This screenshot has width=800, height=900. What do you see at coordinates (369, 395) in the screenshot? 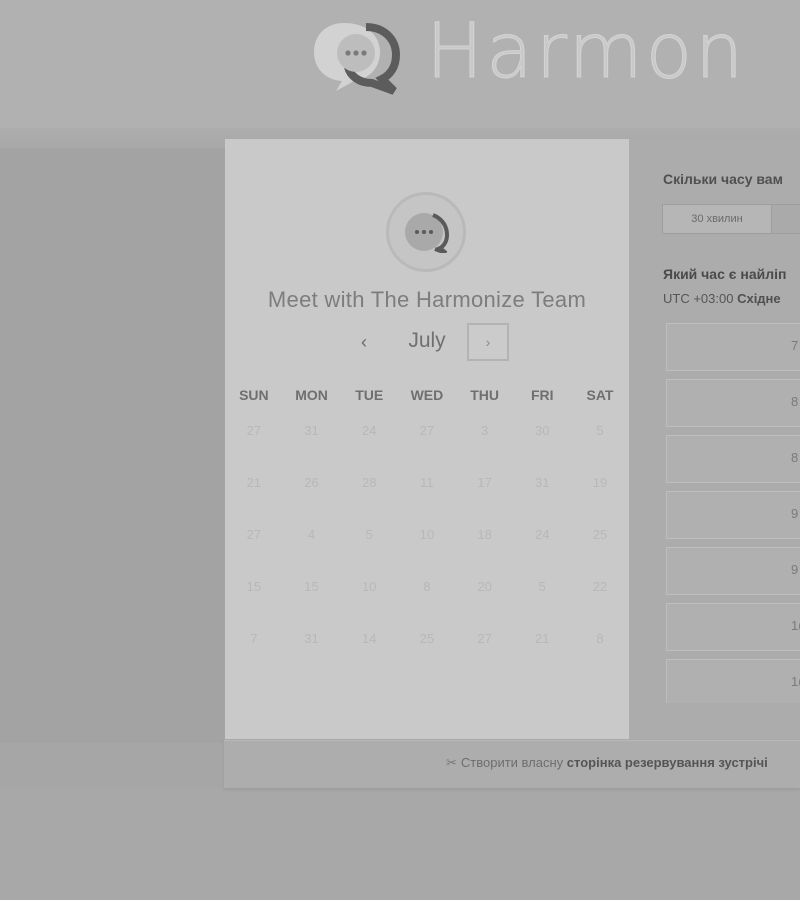
I see `weekday-tue: TUE` at bounding box center [369, 395].